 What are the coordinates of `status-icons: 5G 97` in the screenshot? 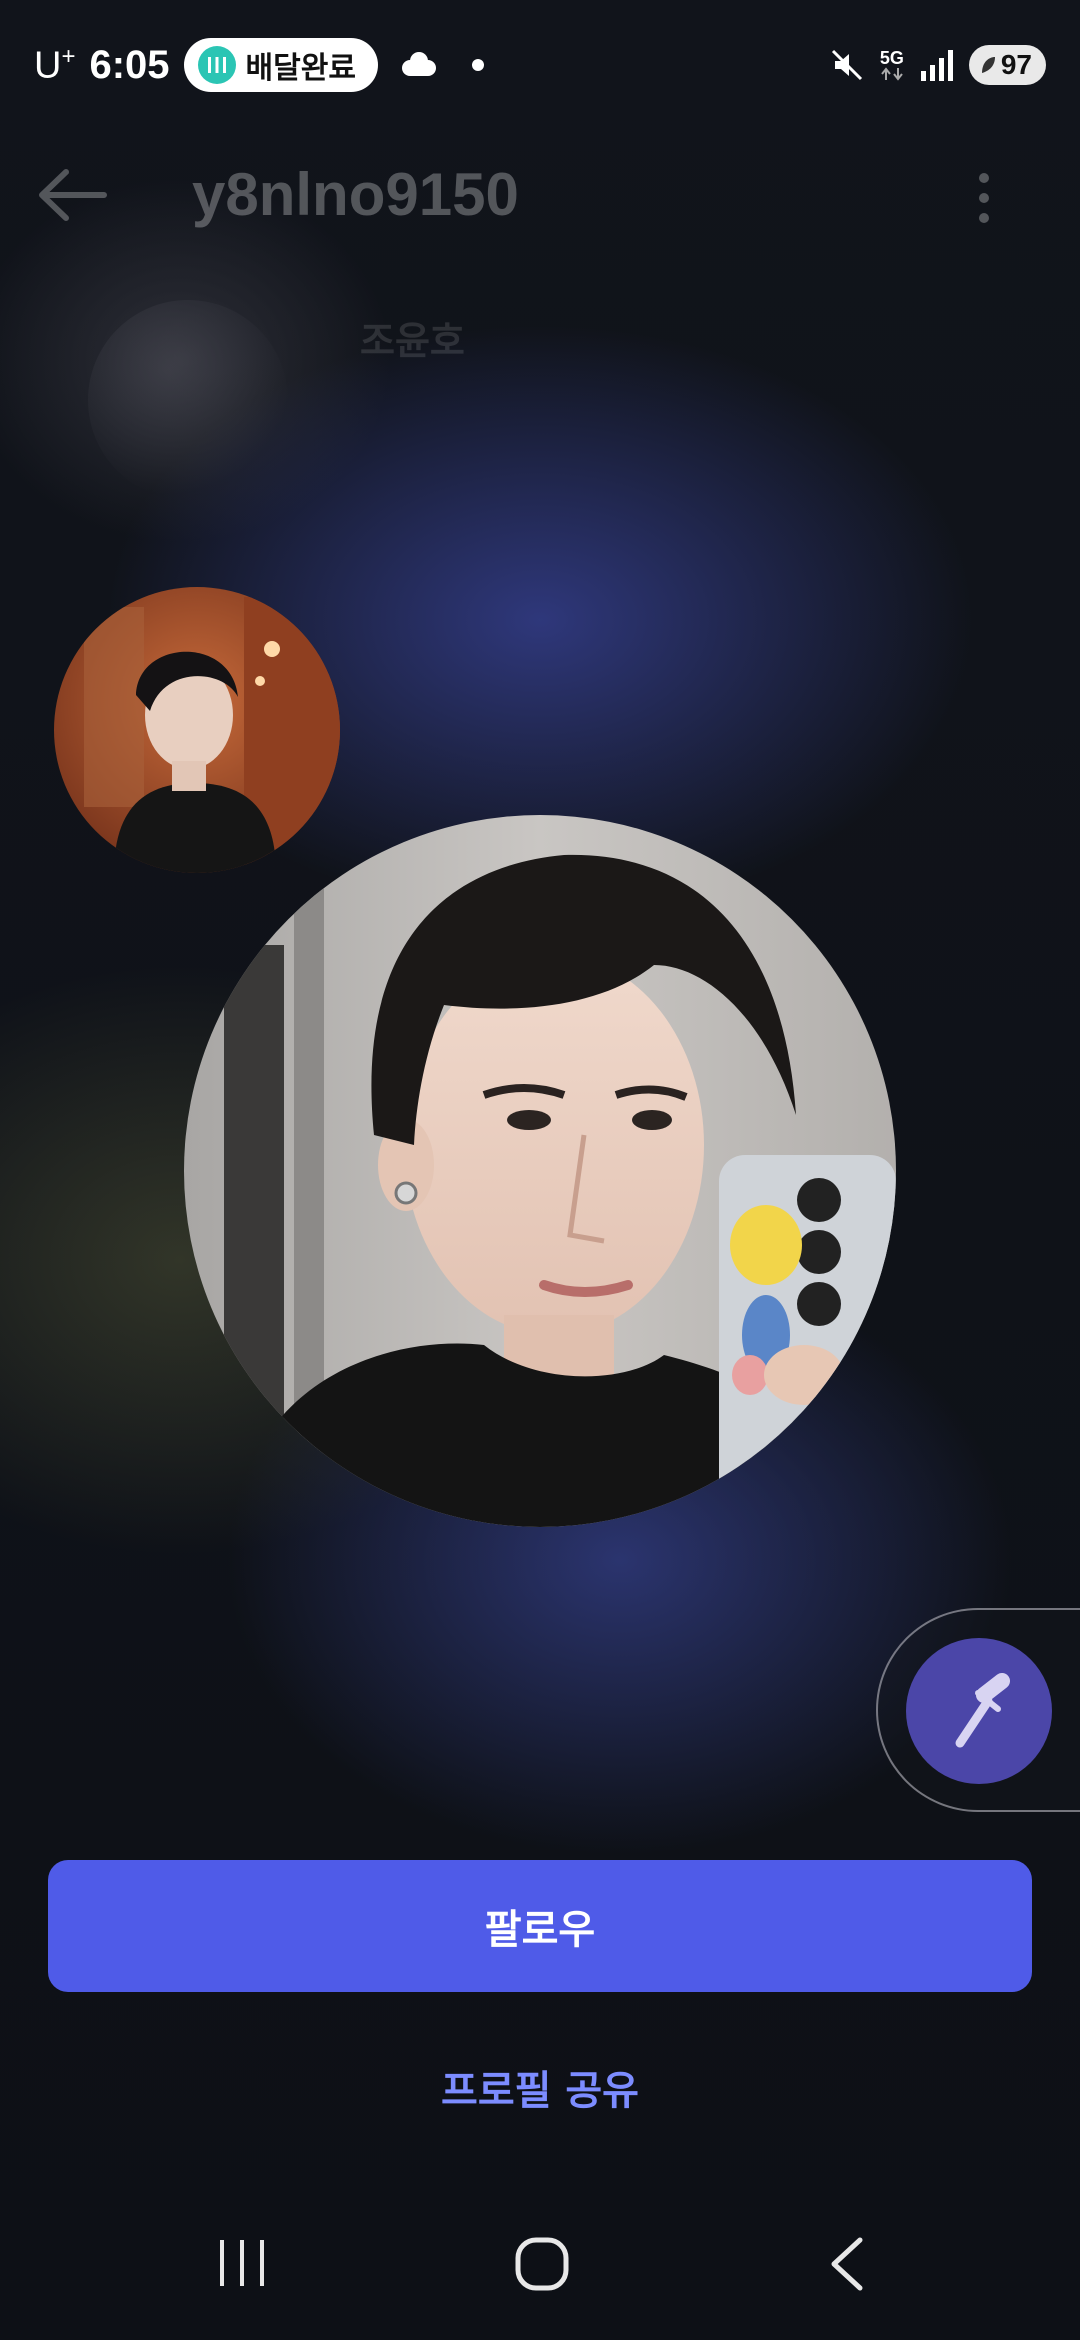 It's located at (937, 65).